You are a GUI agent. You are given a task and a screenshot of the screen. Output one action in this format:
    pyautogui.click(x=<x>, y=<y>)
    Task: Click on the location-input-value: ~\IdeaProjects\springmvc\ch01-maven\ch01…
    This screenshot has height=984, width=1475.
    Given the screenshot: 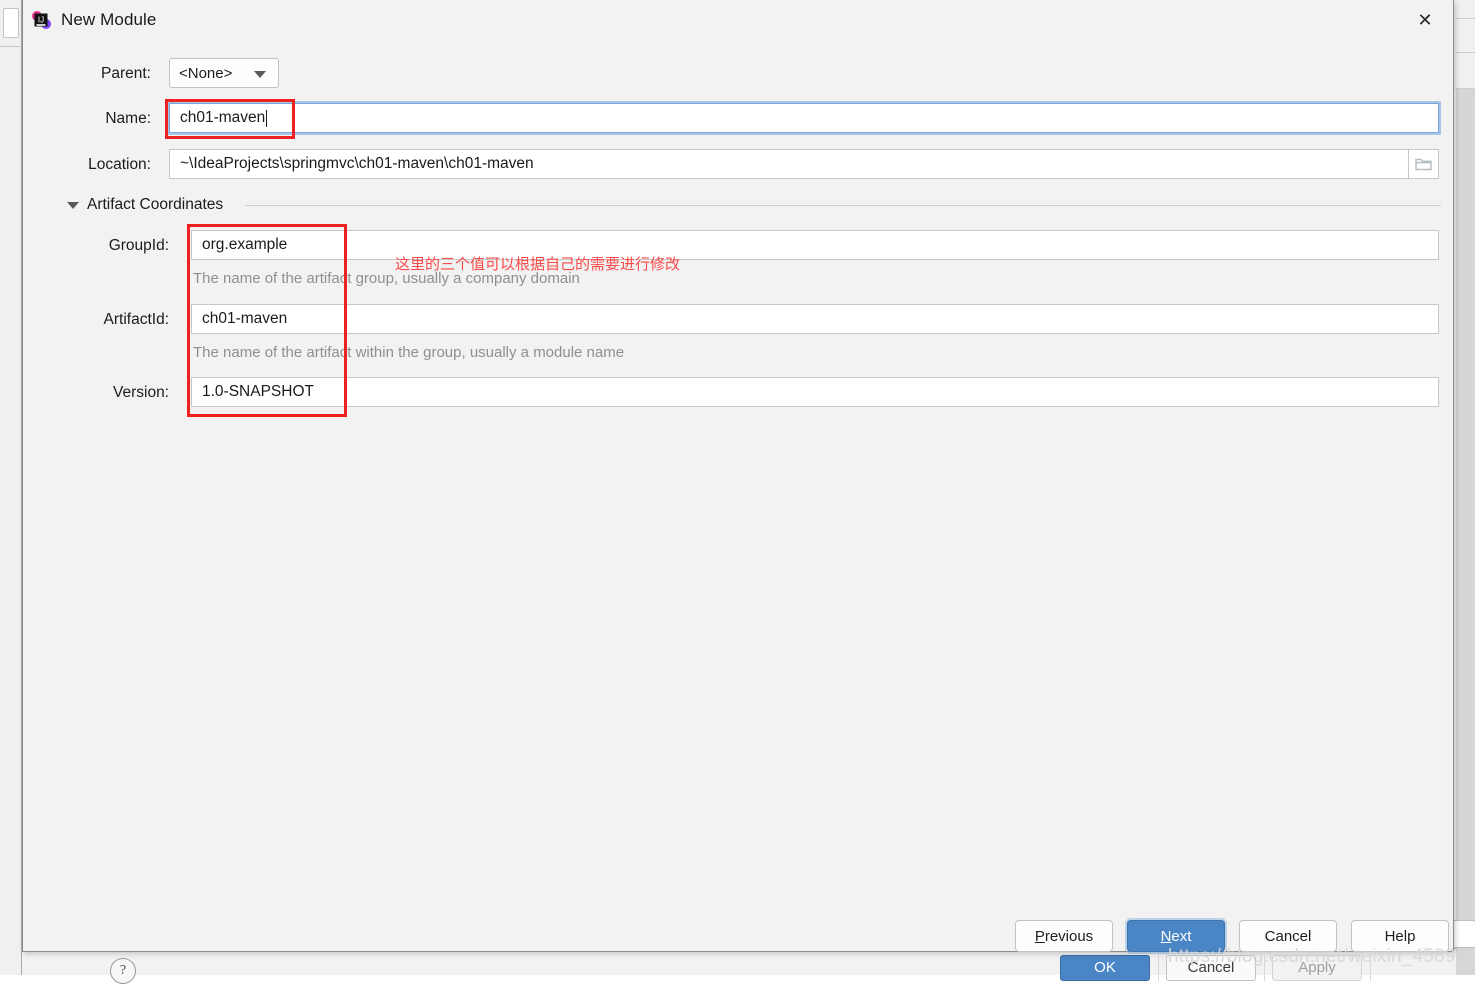 What is the action you would take?
    pyautogui.click(x=357, y=163)
    